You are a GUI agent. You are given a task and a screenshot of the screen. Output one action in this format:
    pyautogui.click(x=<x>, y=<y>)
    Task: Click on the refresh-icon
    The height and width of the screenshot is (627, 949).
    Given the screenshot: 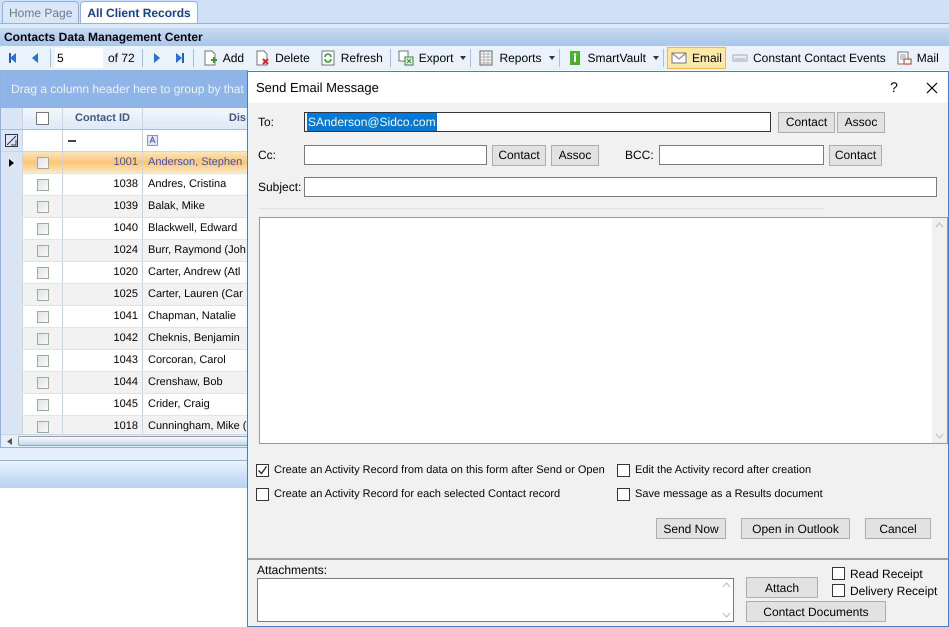 What is the action you would take?
    pyautogui.click(x=328, y=58)
    